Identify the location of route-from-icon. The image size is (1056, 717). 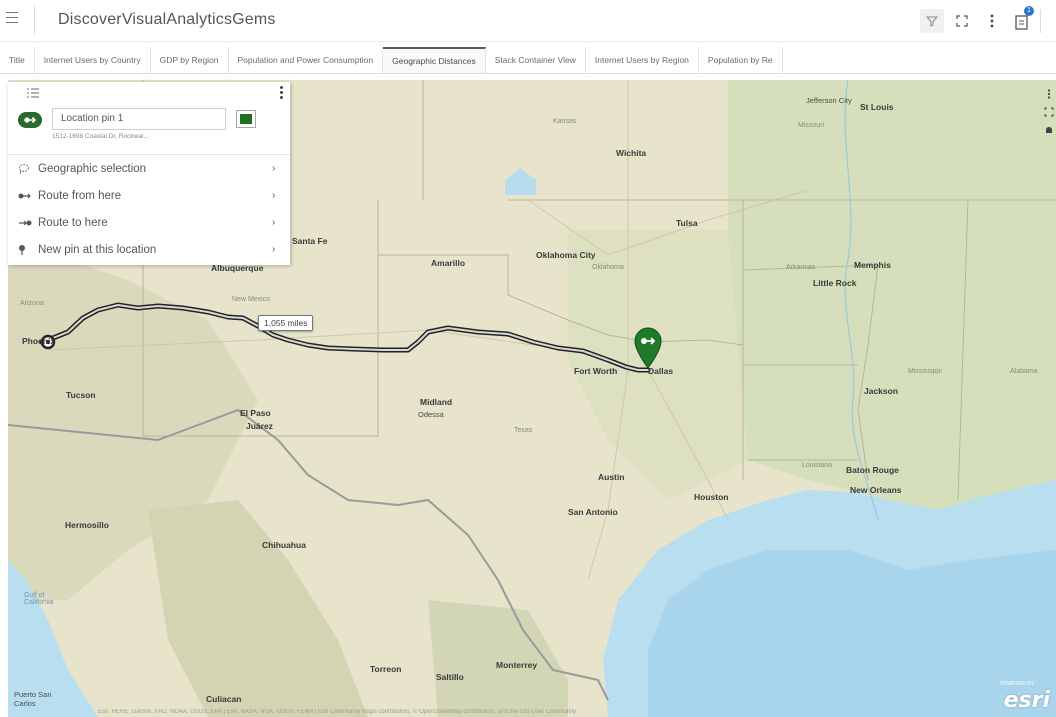
(28, 196).